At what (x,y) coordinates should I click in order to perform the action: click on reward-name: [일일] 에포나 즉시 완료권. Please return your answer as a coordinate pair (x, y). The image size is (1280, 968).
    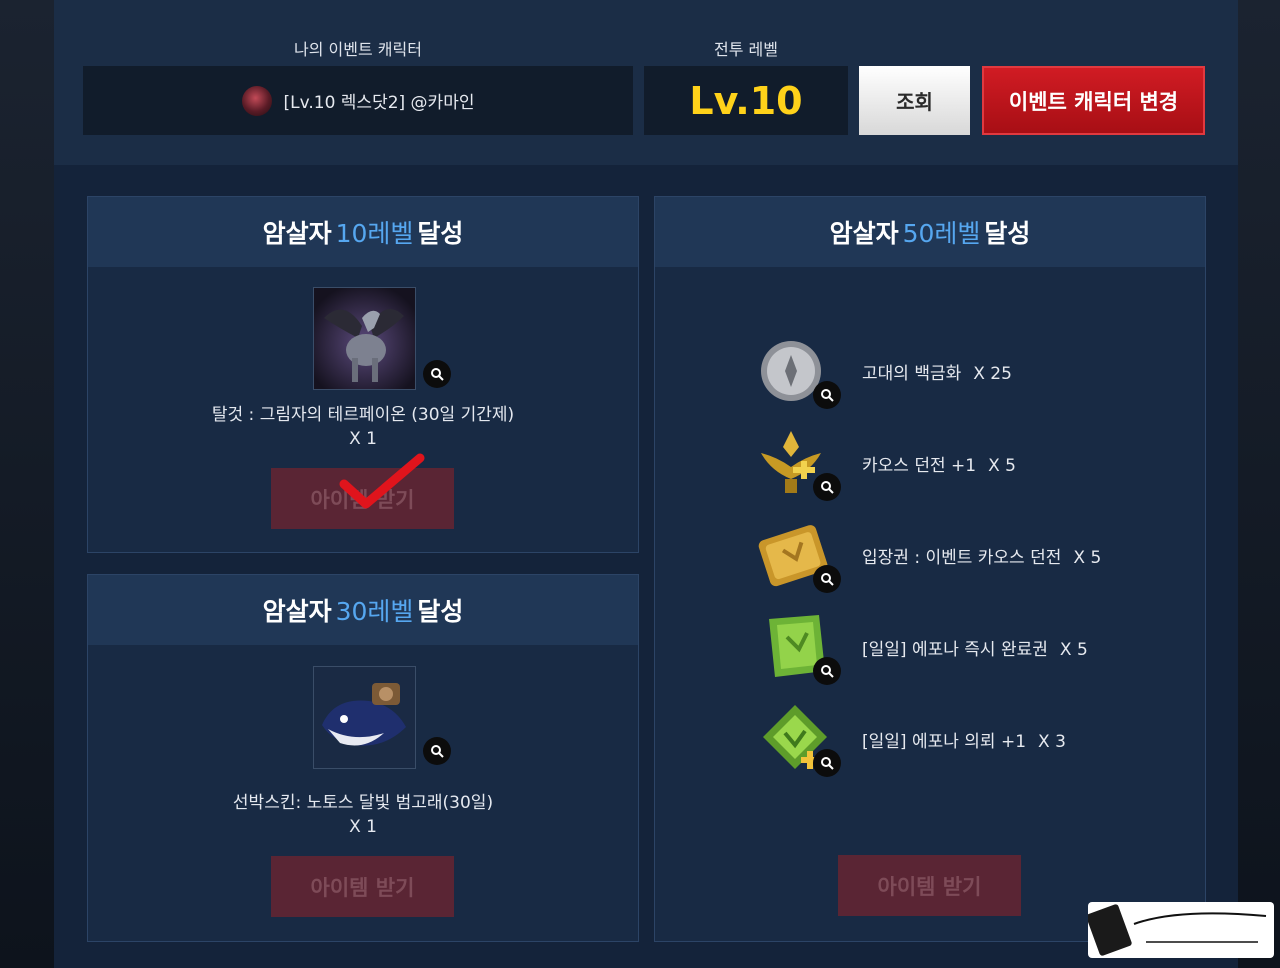
    Looking at the image, I should click on (955, 650).